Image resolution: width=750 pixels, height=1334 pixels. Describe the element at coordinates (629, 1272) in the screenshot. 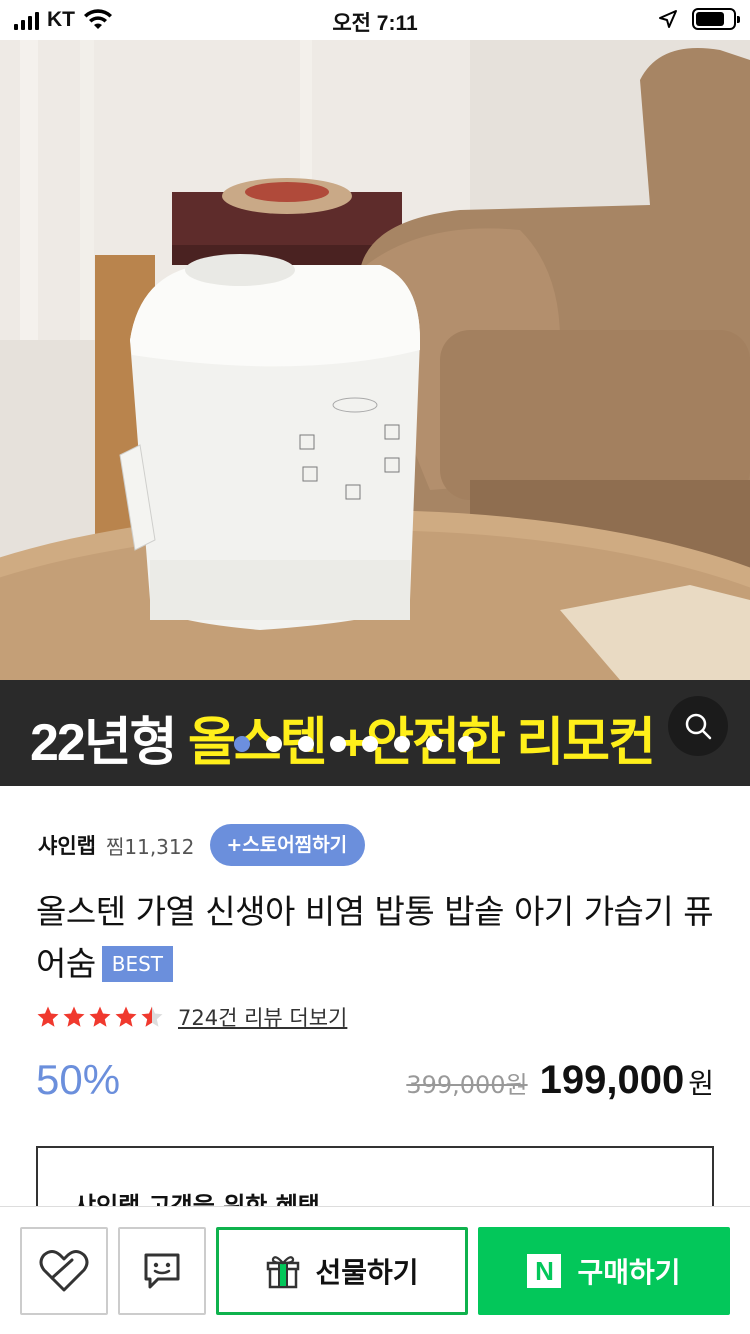

I see `buy-label: 구매하기` at that location.